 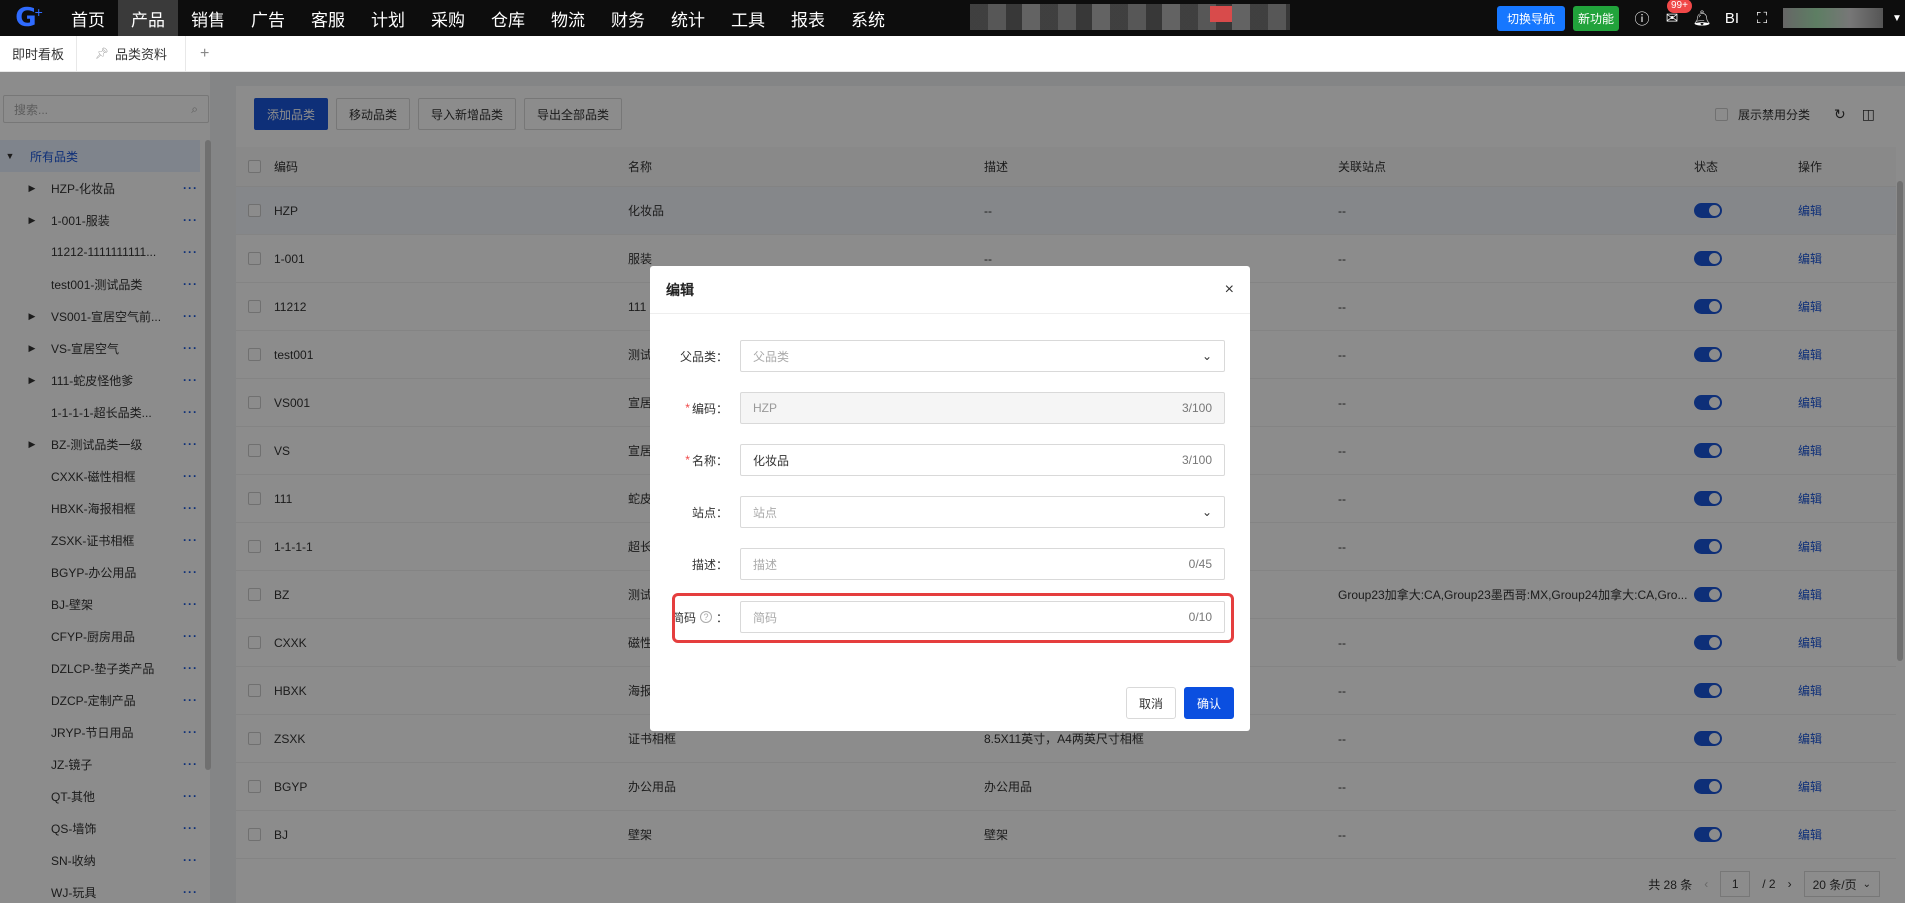 What do you see at coordinates (950, 290) in the screenshot?
I see `dialog-header: 编辑 ×` at bounding box center [950, 290].